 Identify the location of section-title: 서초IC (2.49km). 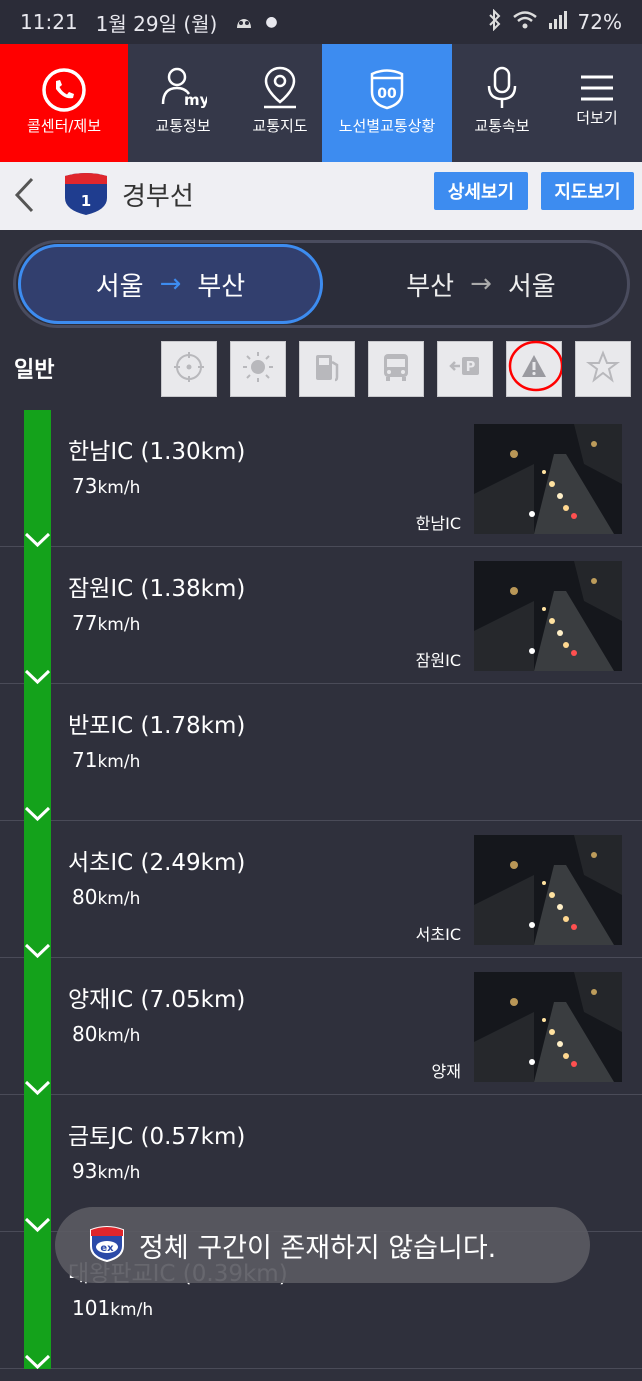
(157, 863).